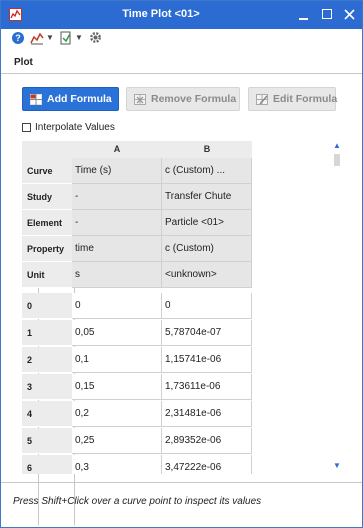  I want to click on row-header-2: 2, so click(47, 360).